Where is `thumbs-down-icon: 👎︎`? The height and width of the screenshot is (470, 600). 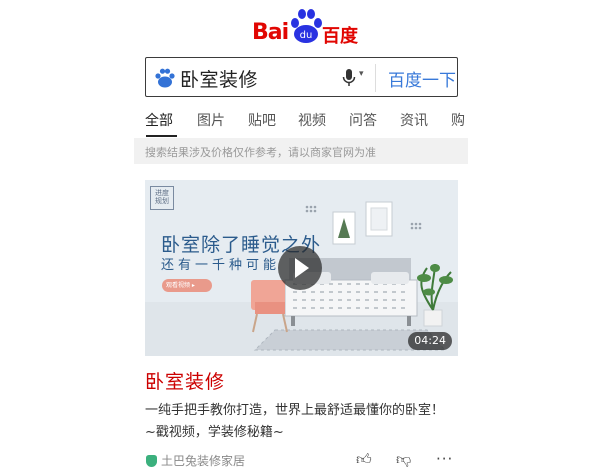
thumbs-down-icon: 👎︎ is located at coordinates (403, 459).